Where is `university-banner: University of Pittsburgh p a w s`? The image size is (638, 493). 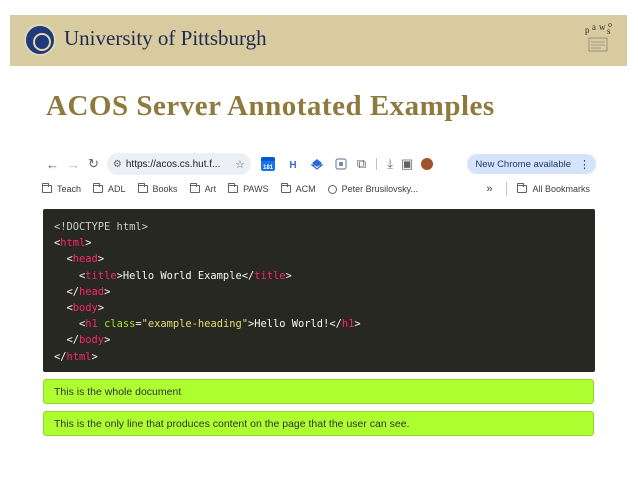
university-banner: University of Pittsburgh p a w s is located at coordinates (318, 40).